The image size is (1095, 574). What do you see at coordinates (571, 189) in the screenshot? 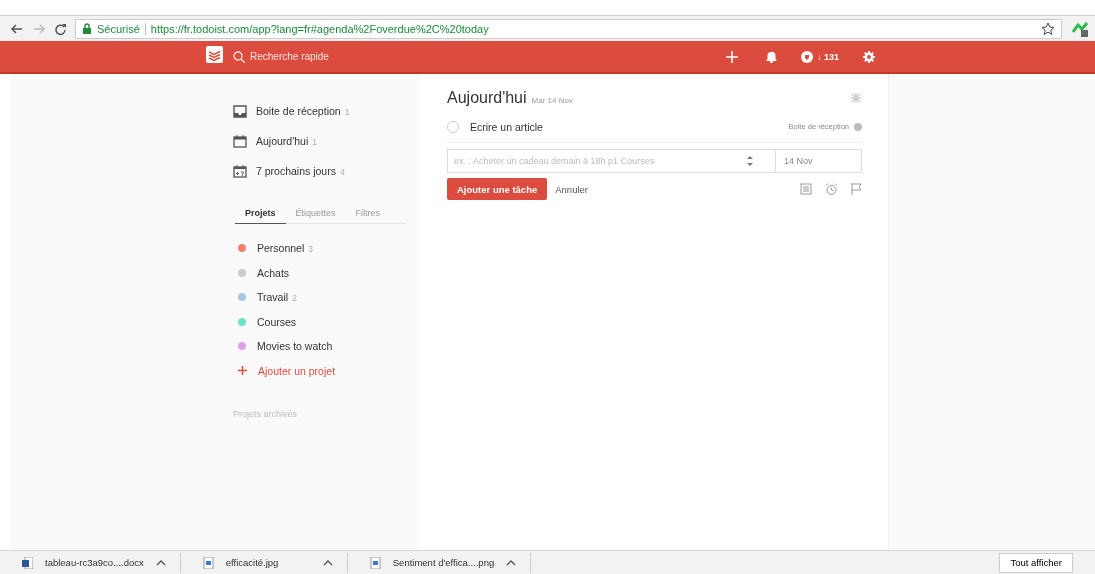
I see `cancel-link: Annuler` at bounding box center [571, 189].